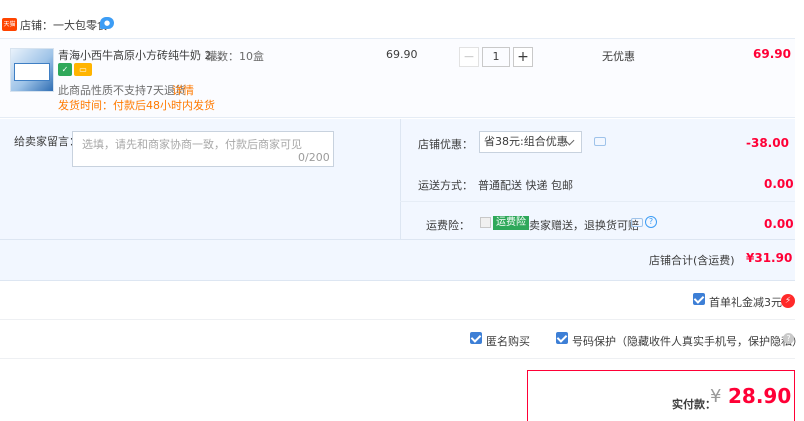 The image size is (804, 421). Describe the element at coordinates (9, 24) in the screenshot. I see `tmall-tag-icon: 天猫` at that location.